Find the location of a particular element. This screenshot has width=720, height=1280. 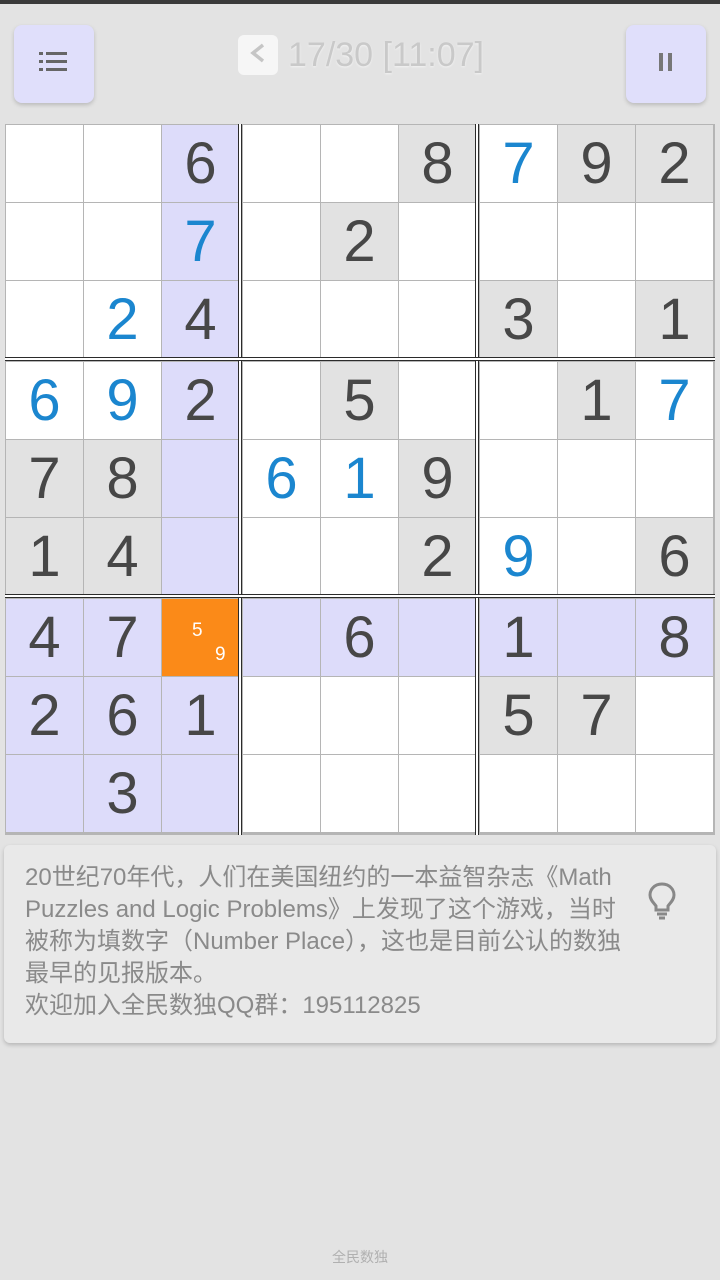

box-divider-vertical is located at coordinates (240, 479).